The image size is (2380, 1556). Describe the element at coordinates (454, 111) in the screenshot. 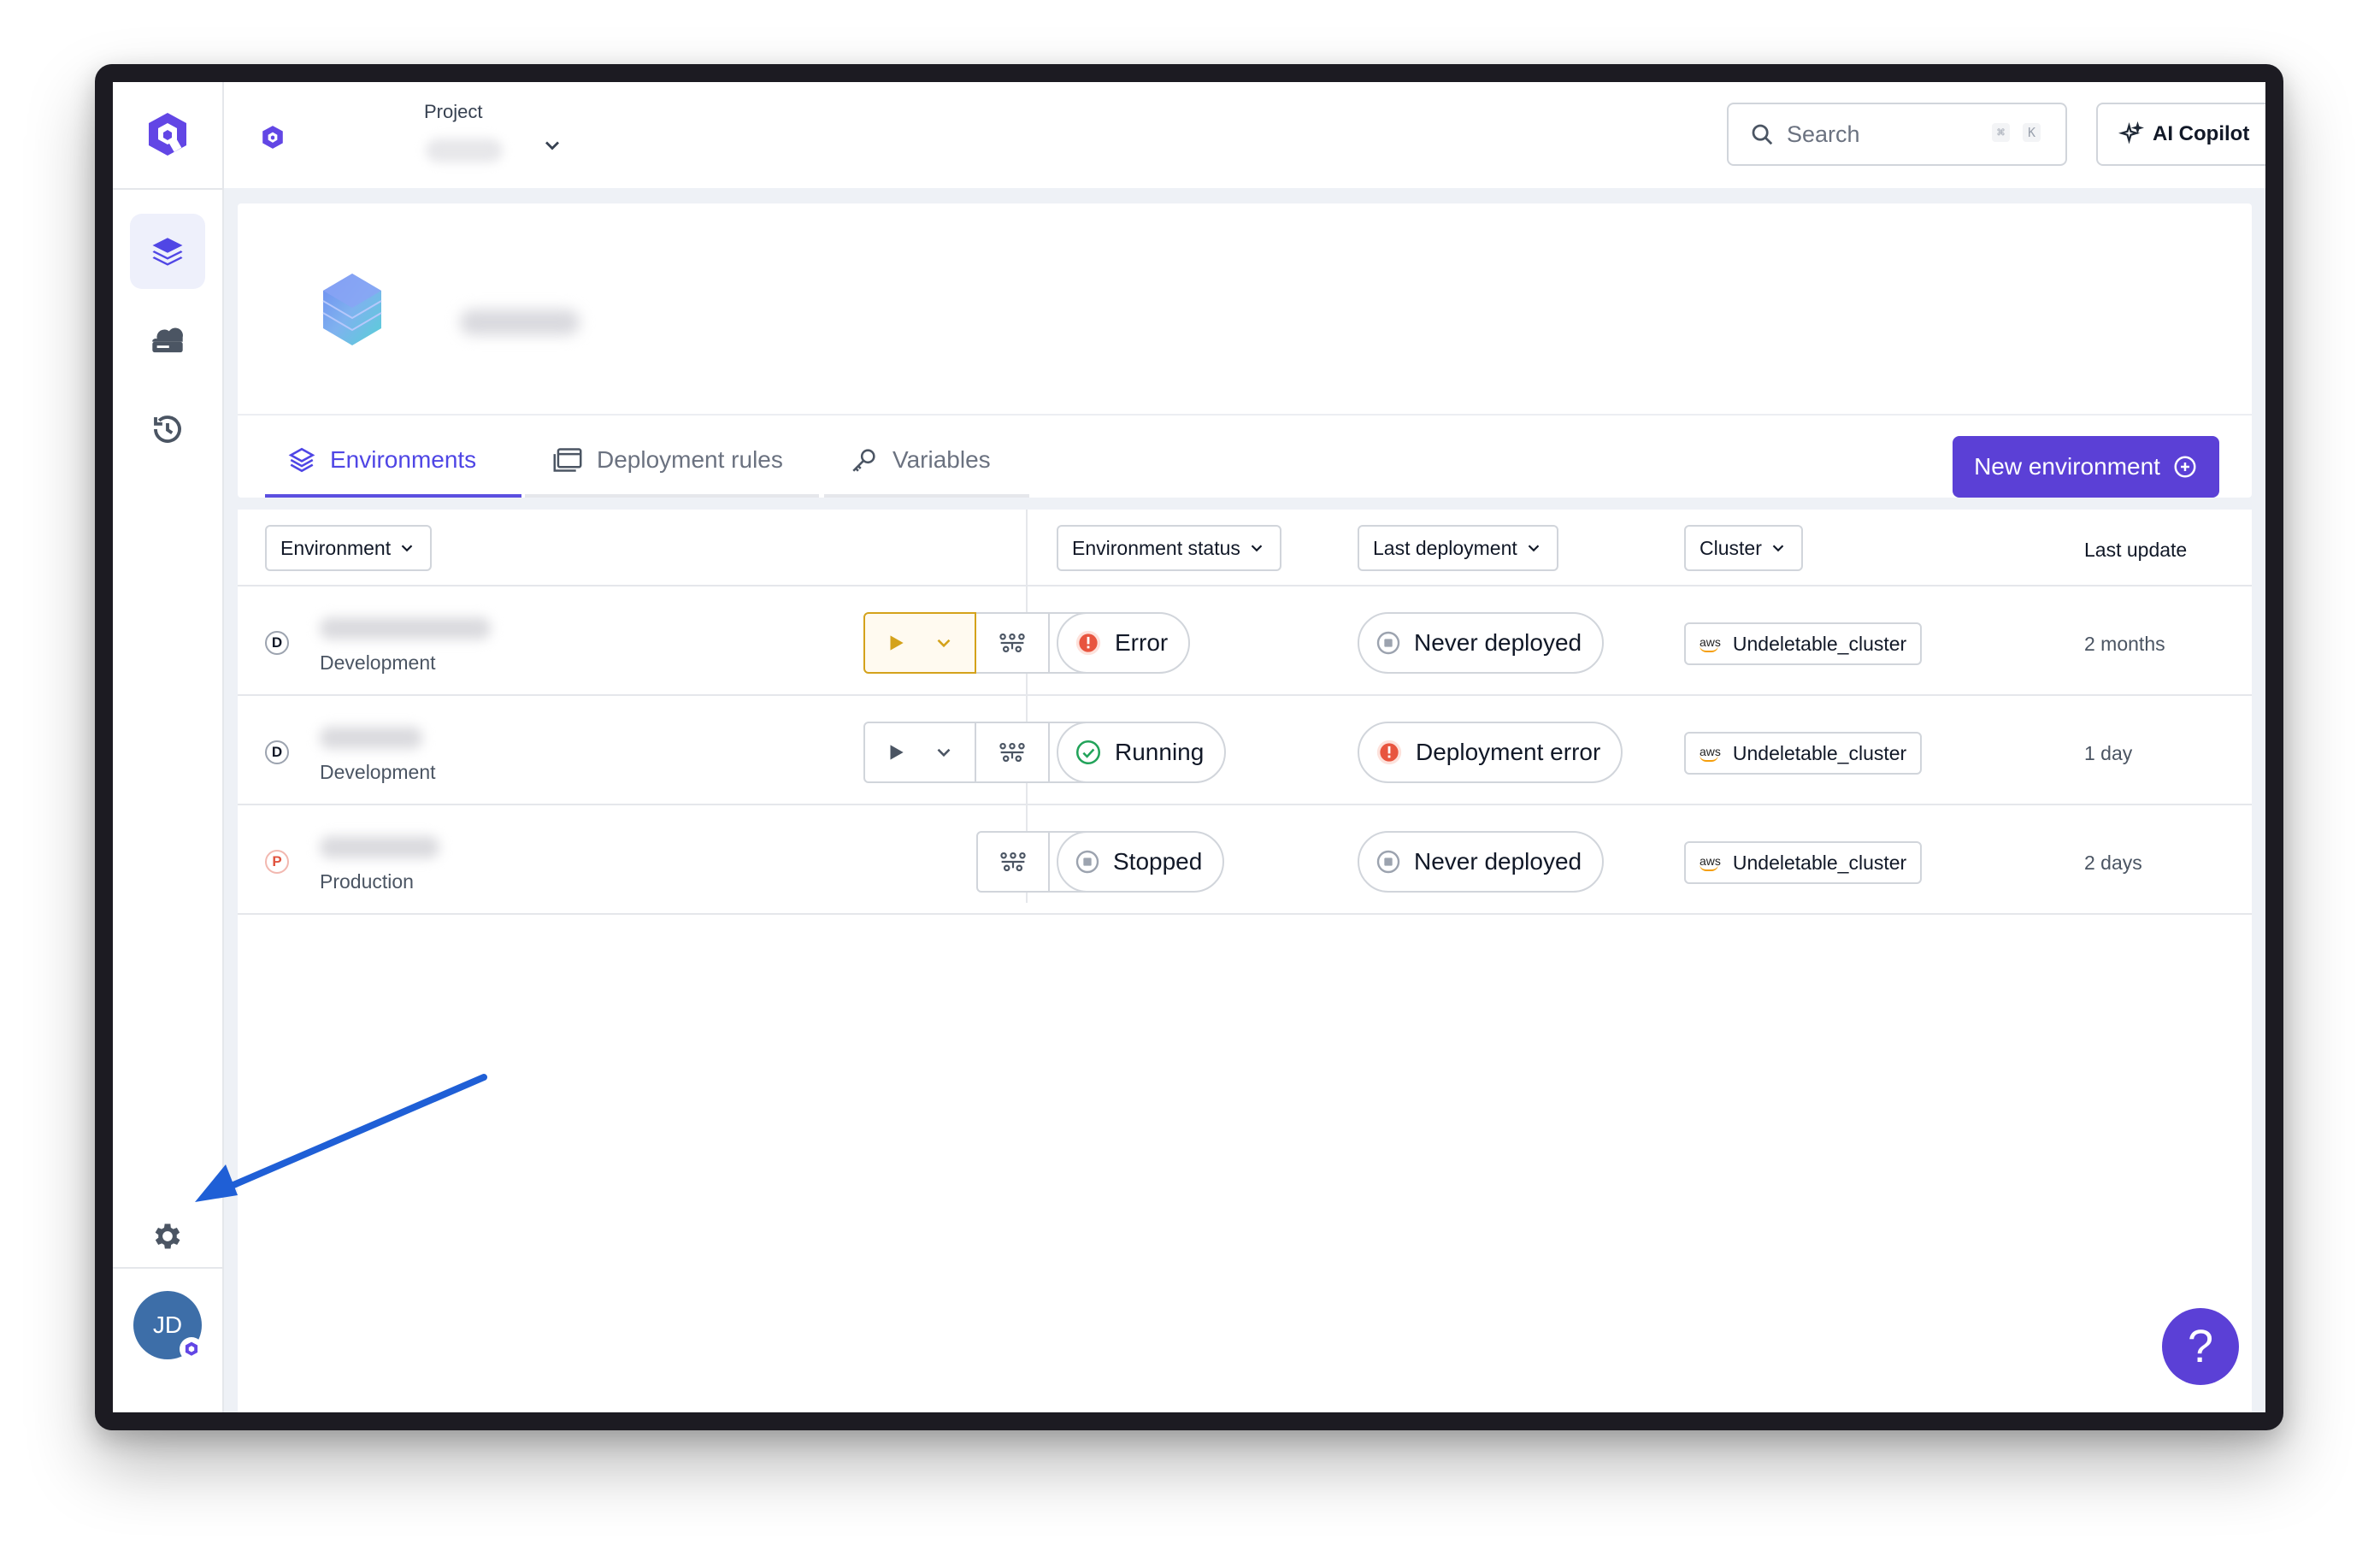

I see `project-label: Project` at that location.